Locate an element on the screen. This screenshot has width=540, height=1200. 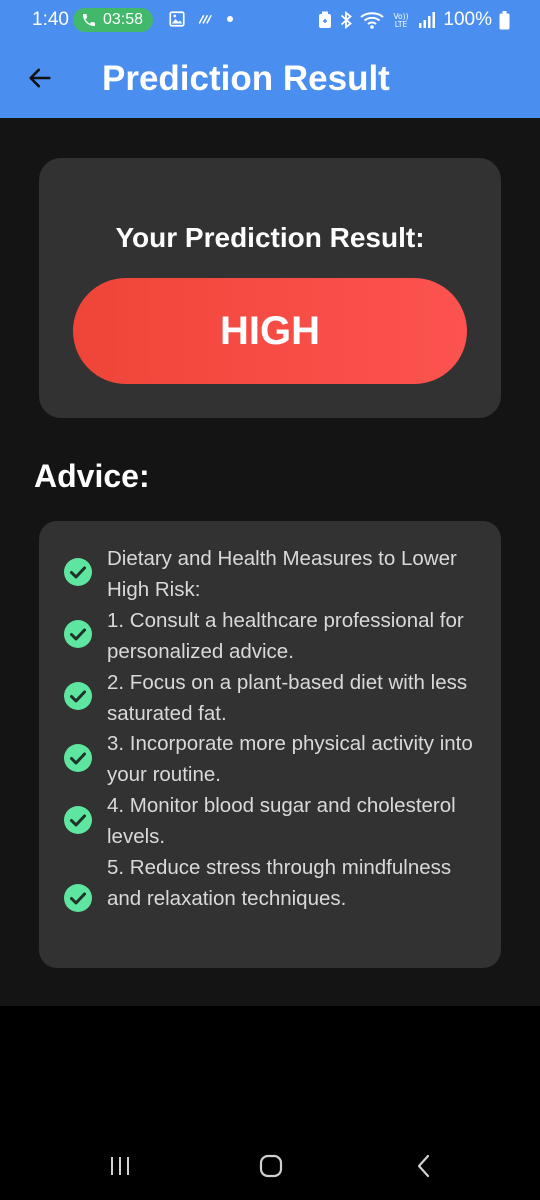
status-bar: 1:40 03:58 Vo)) LTE 100% is located at coordinates (270, 20).